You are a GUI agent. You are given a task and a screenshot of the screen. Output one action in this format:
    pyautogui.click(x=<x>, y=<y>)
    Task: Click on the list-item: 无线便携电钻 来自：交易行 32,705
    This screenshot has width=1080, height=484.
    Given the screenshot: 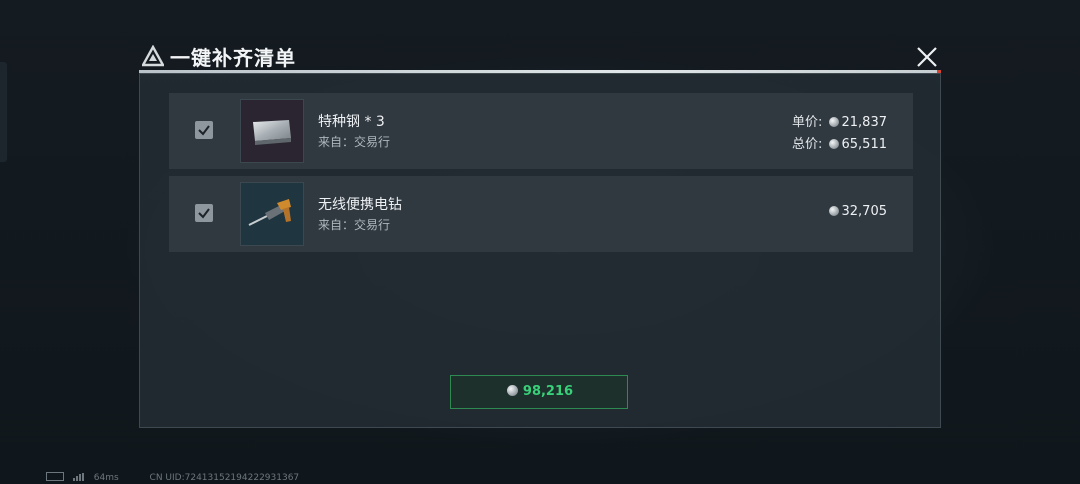 What is the action you would take?
    pyautogui.click(x=541, y=214)
    